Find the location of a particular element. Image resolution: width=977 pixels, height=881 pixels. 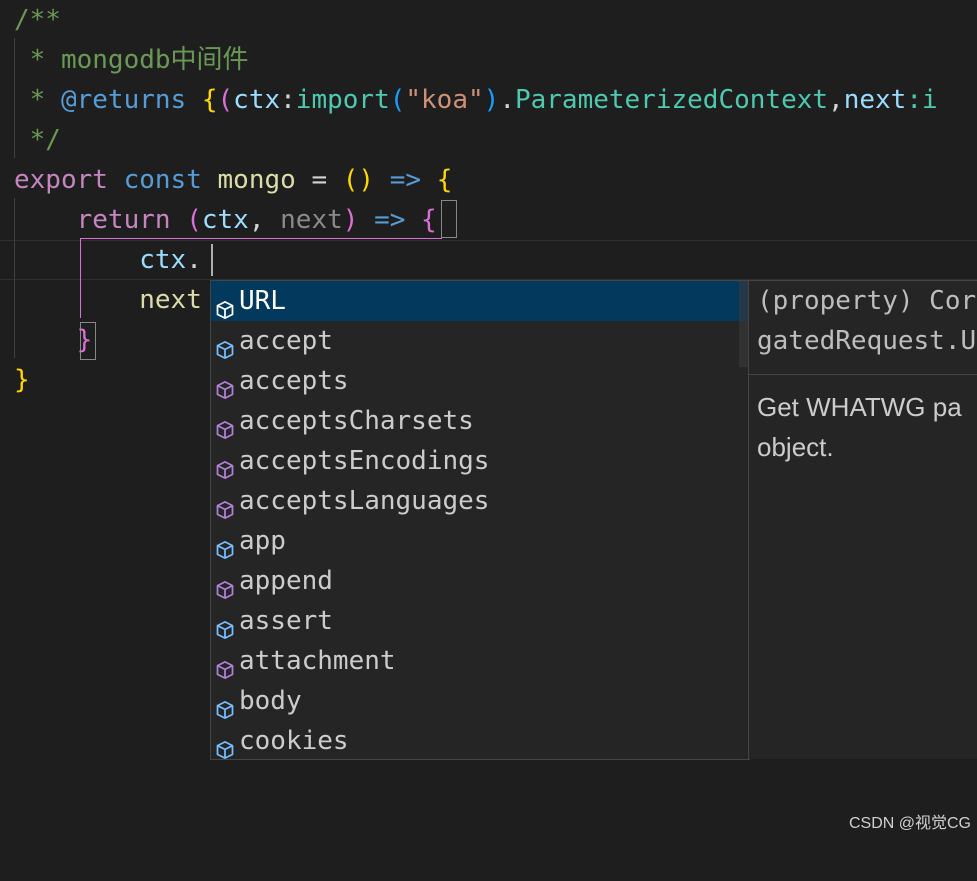

code-line-1: /** is located at coordinates (37, 20).